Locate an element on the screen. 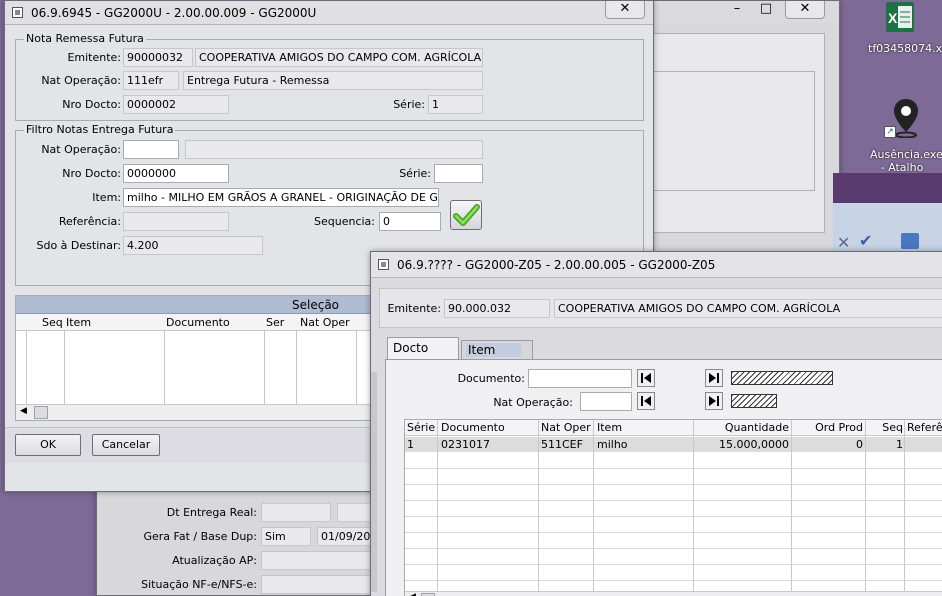 This screenshot has height=596, width=942. filtro-serie-label: Série: is located at coordinates (415, 173).